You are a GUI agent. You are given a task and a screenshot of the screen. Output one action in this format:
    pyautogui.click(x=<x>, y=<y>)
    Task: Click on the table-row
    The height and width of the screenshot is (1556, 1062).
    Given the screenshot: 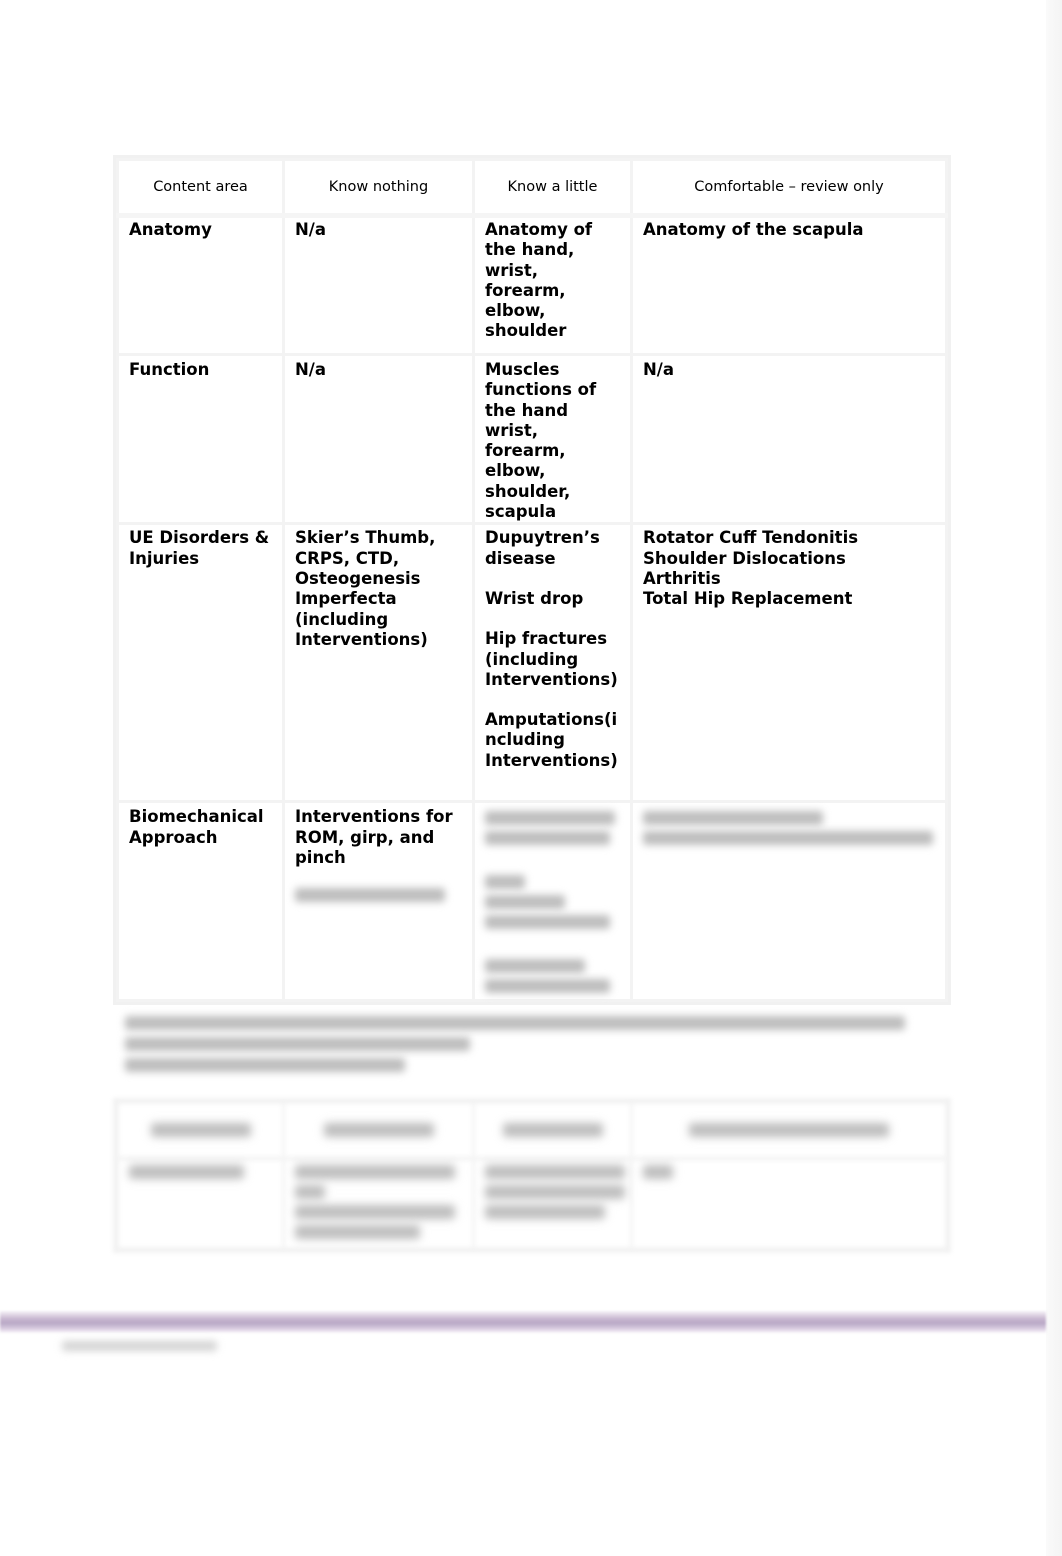 What is the action you would take?
    pyautogui.click(x=532, y=1203)
    